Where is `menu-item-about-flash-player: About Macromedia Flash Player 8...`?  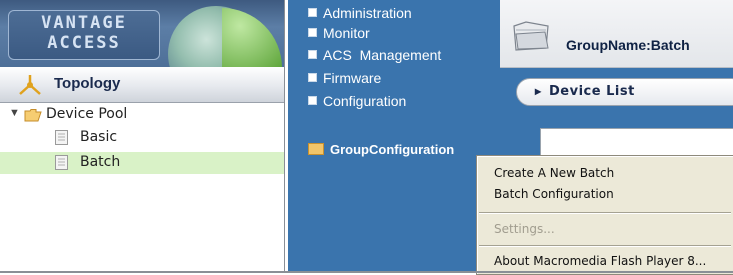 menu-item-about-flash-player: About Macromedia Flash Player 8... is located at coordinates (600, 261).